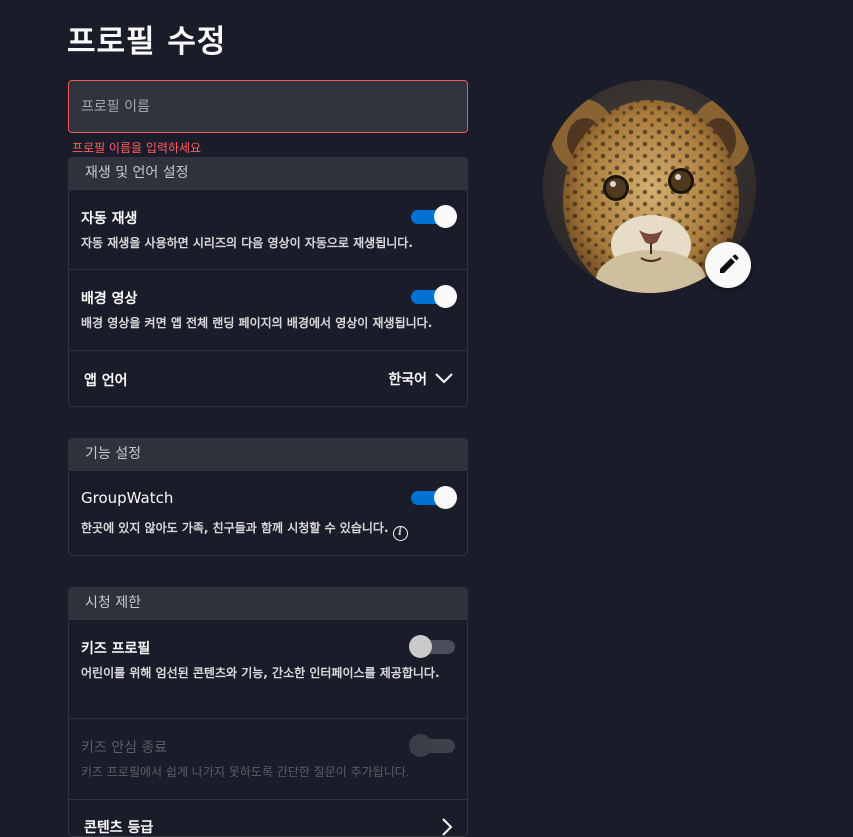  Describe the element at coordinates (432, 646) in the screenshot. I see `kids-profile-toggle` at that location.